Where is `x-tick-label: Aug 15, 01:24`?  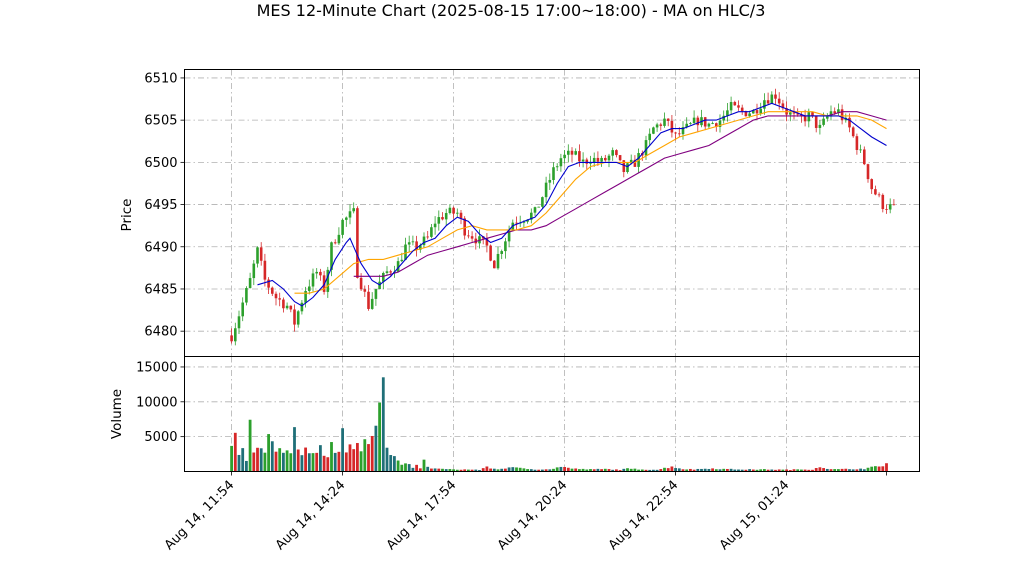 x-tick-label: Aug 15, 01:24 is located at coordinates (755, 516).